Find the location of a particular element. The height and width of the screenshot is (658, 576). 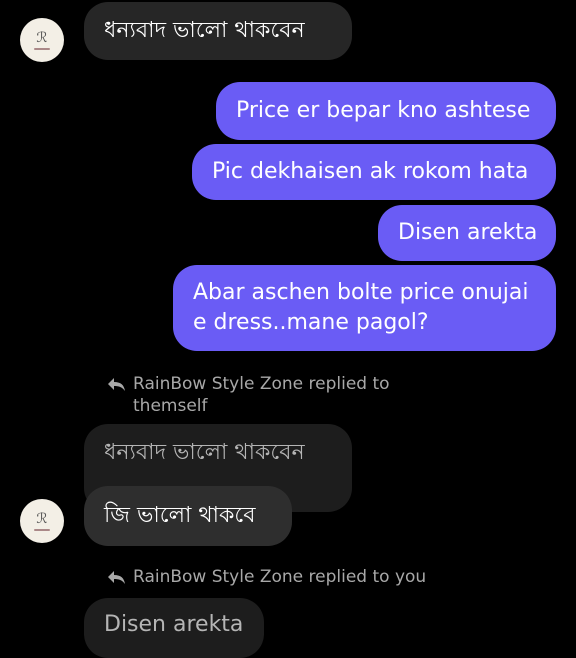

message-text: Price er bepar kno ashtese is located at coordinates (383, 110).